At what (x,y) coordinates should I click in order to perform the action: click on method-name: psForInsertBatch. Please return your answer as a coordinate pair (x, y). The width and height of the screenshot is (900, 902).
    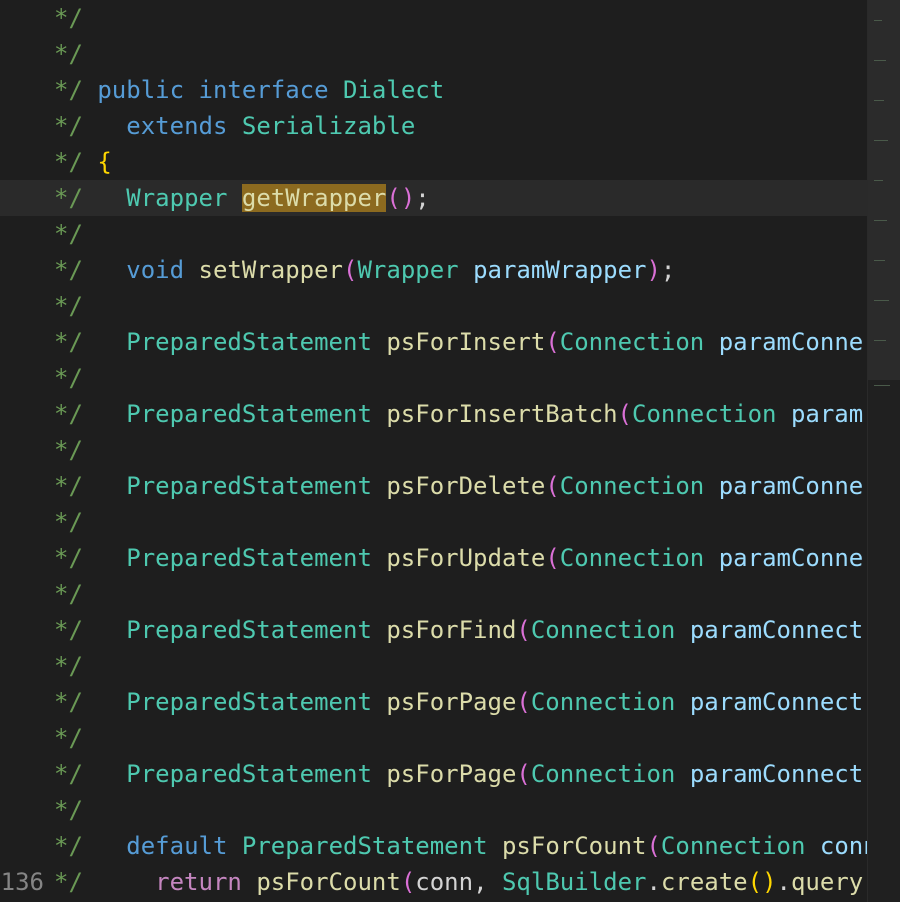
    Looking at the image, I should click on (502, 414).